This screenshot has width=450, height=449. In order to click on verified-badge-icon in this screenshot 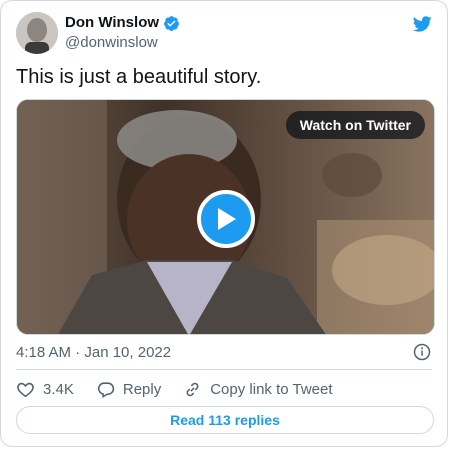, I will do `click(171, 23)`.